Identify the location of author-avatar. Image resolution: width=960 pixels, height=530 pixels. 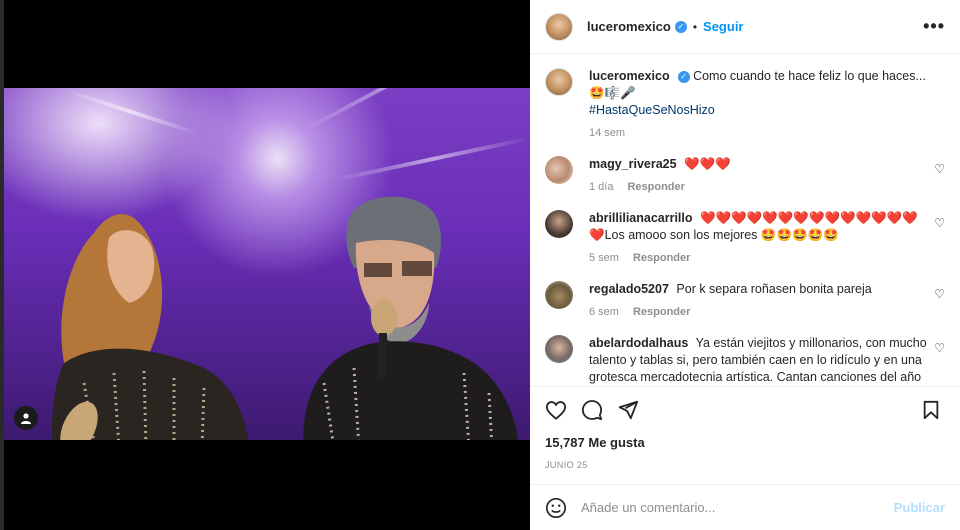
(559, 26).